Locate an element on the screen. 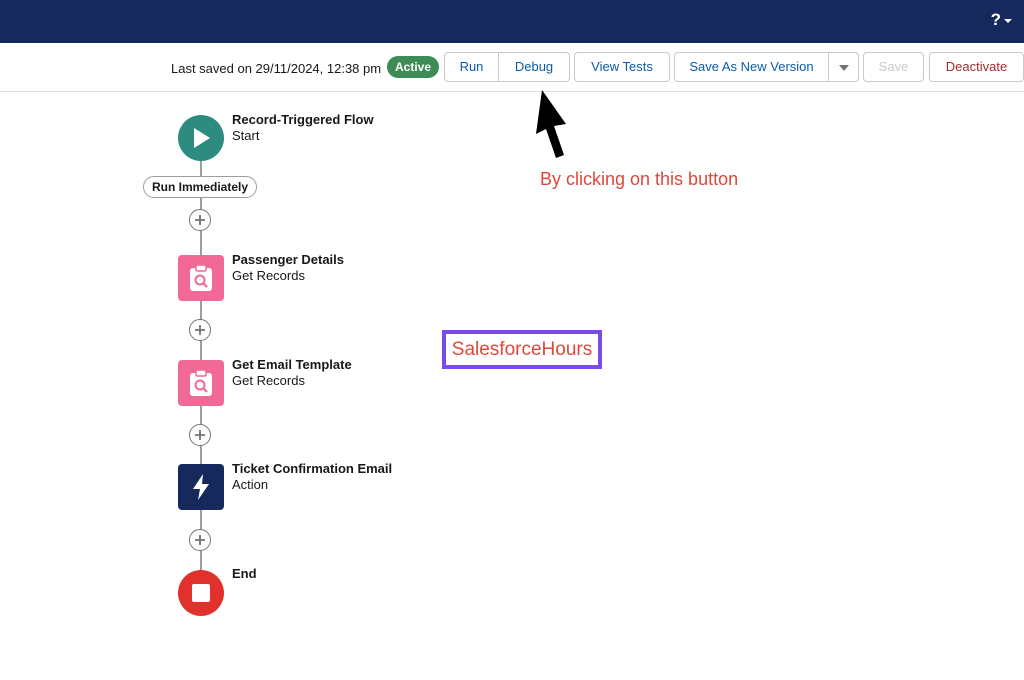  help-menu-button: ? is located at coordinates (1001, 20).